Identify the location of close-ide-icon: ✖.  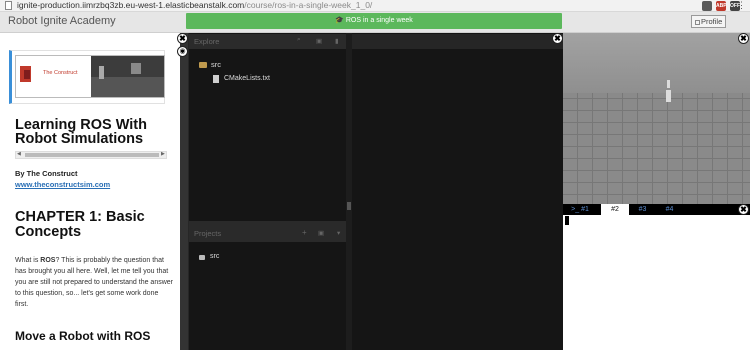
(557, 38).